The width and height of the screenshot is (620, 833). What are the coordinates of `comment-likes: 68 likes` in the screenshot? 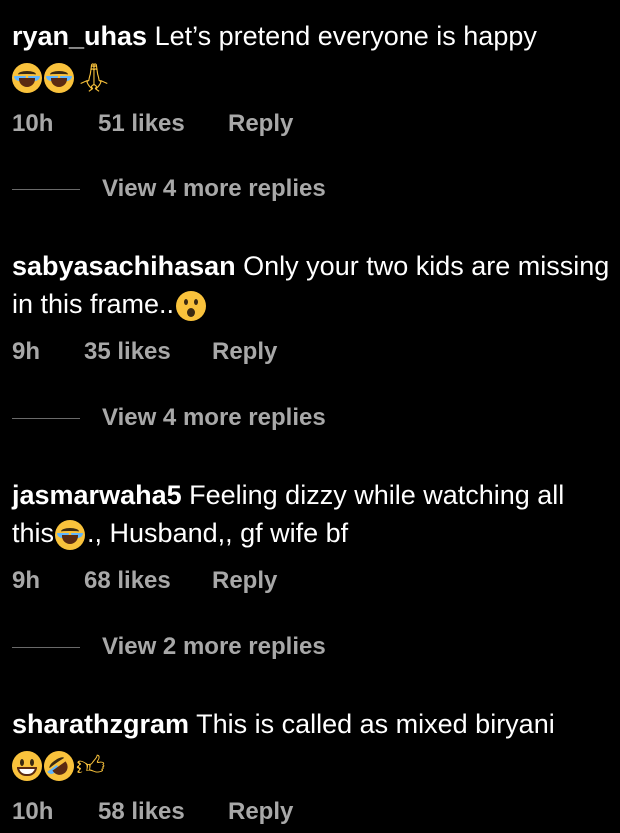 It's located at (148, 581).